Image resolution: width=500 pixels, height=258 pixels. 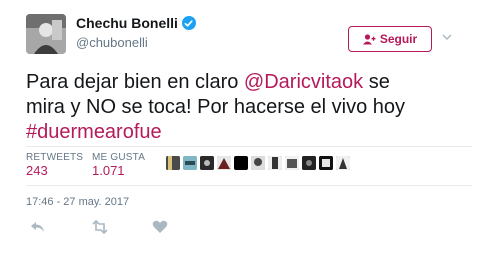 What do you see at coordinates (303, 82) in the screenshot?
I see `mention-link: @Daricvitaok` at bounding box center [303, 82].